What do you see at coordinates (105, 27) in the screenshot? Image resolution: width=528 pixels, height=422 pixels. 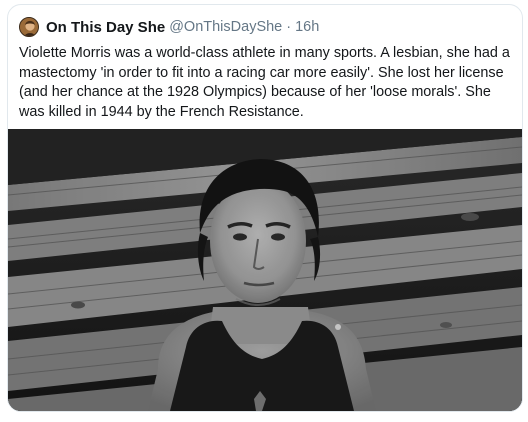 I see `author-name: On This Day She` at bounding box center [105, 27].